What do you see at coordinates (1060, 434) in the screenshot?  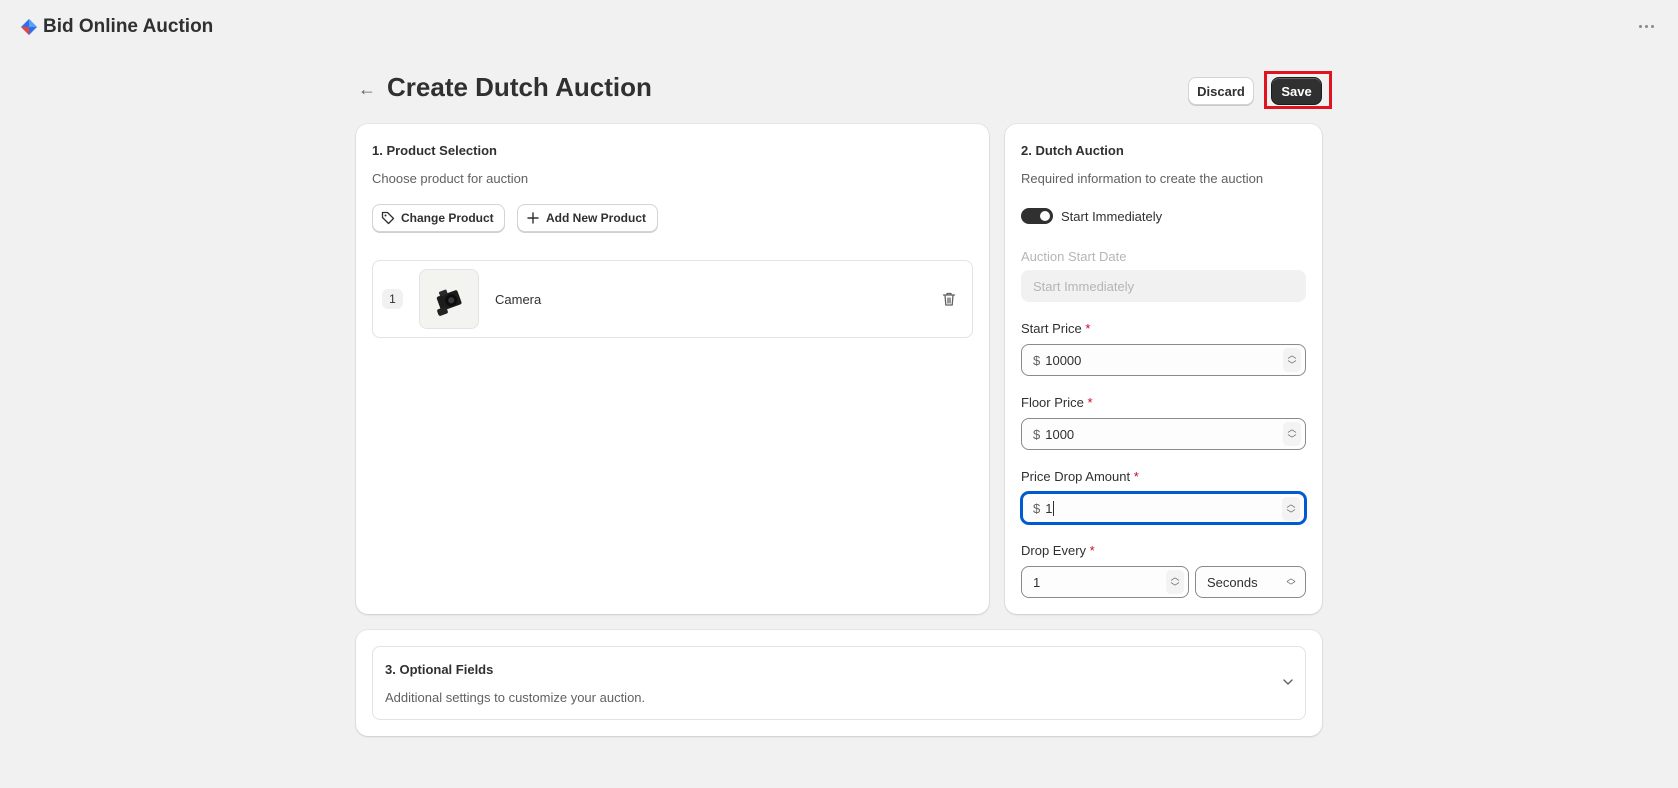 I see `floor-price-value: 1000` at bounding box center [1060, 434].